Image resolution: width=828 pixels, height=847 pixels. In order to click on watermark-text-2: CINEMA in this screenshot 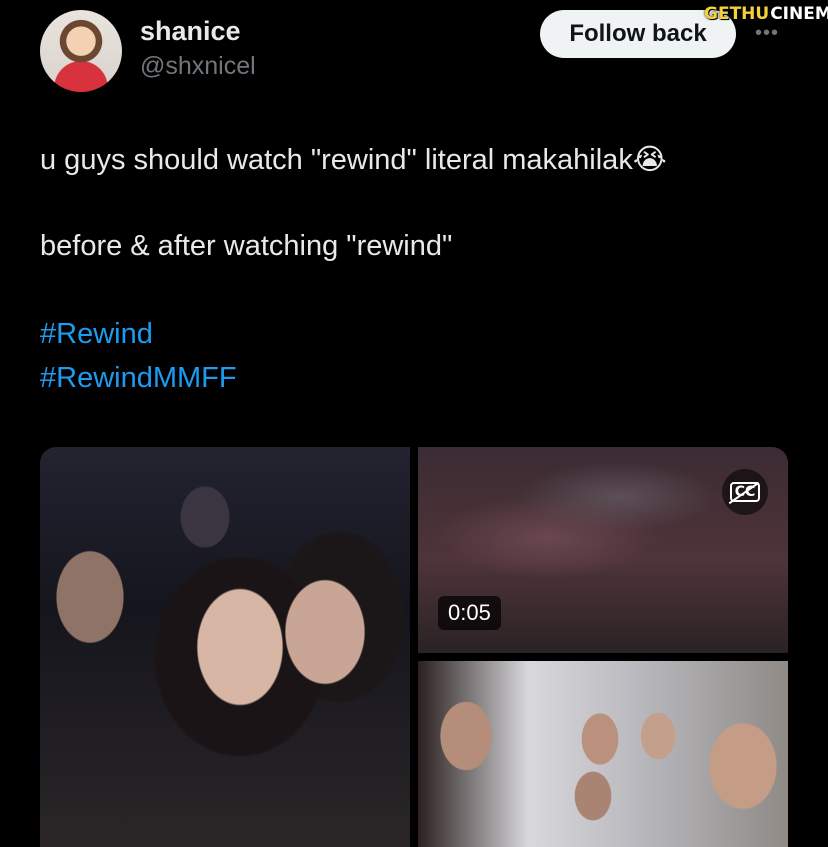, I will do `click(798, 14)`.